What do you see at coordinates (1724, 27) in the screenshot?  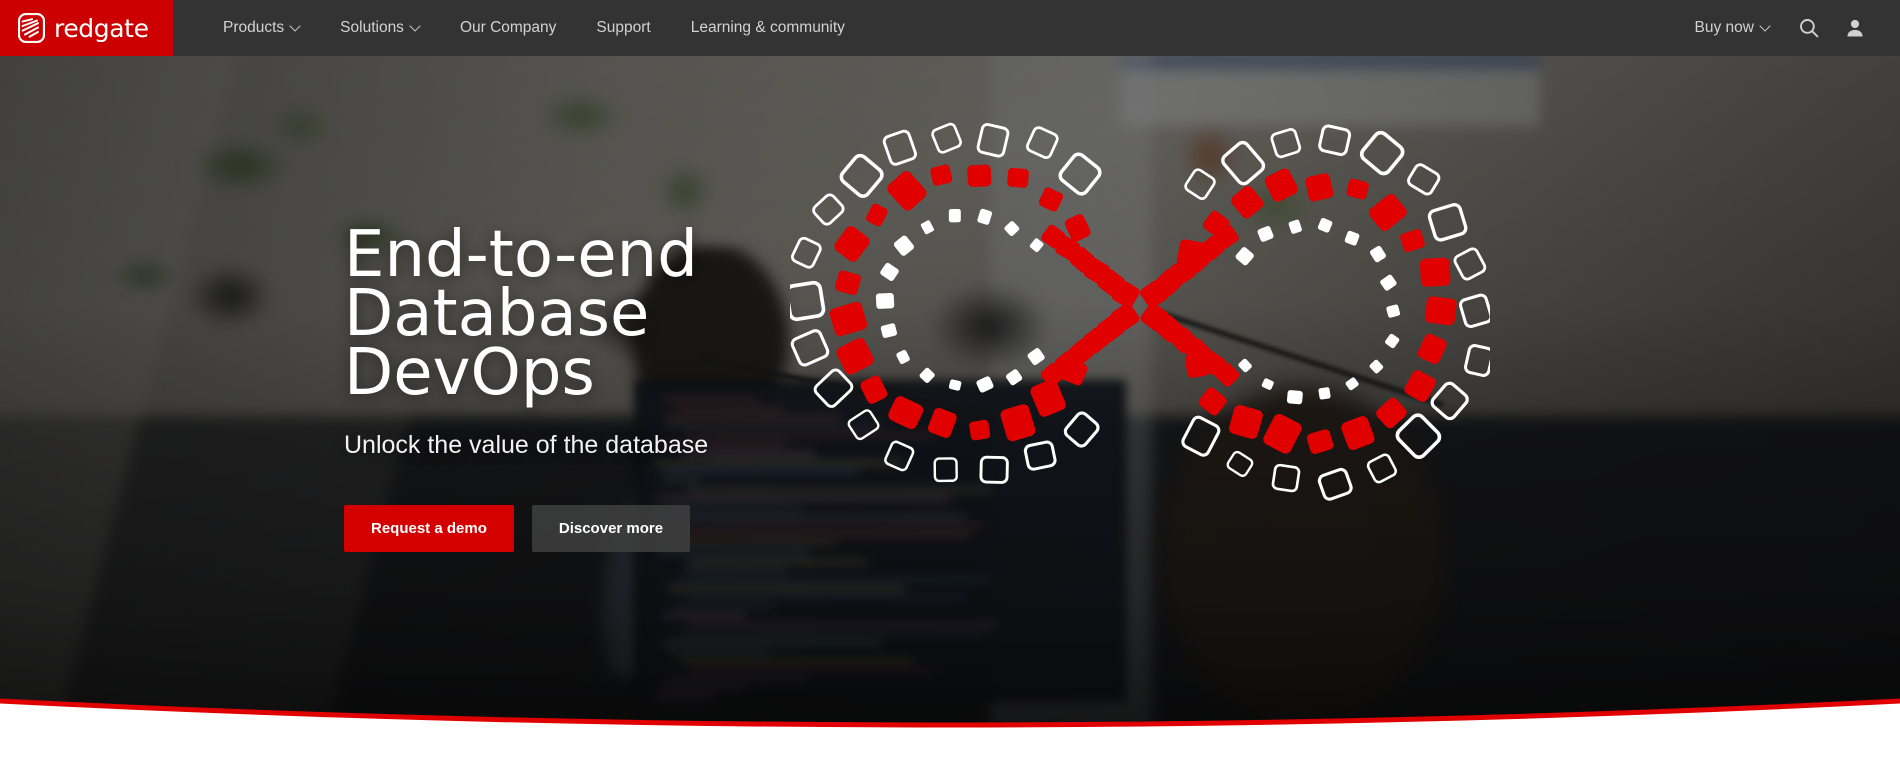 I see `buy-now-label: Buy now` at bounding box center [1724, 27].